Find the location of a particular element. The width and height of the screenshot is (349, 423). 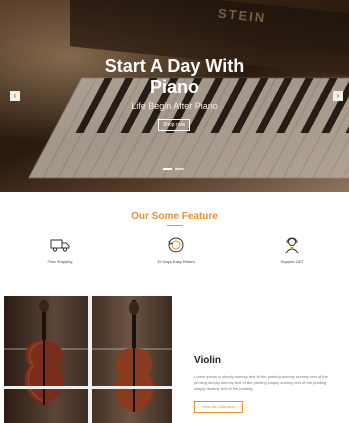

hero-title: Start A Day With Piano is located at coordinates (174, 77).